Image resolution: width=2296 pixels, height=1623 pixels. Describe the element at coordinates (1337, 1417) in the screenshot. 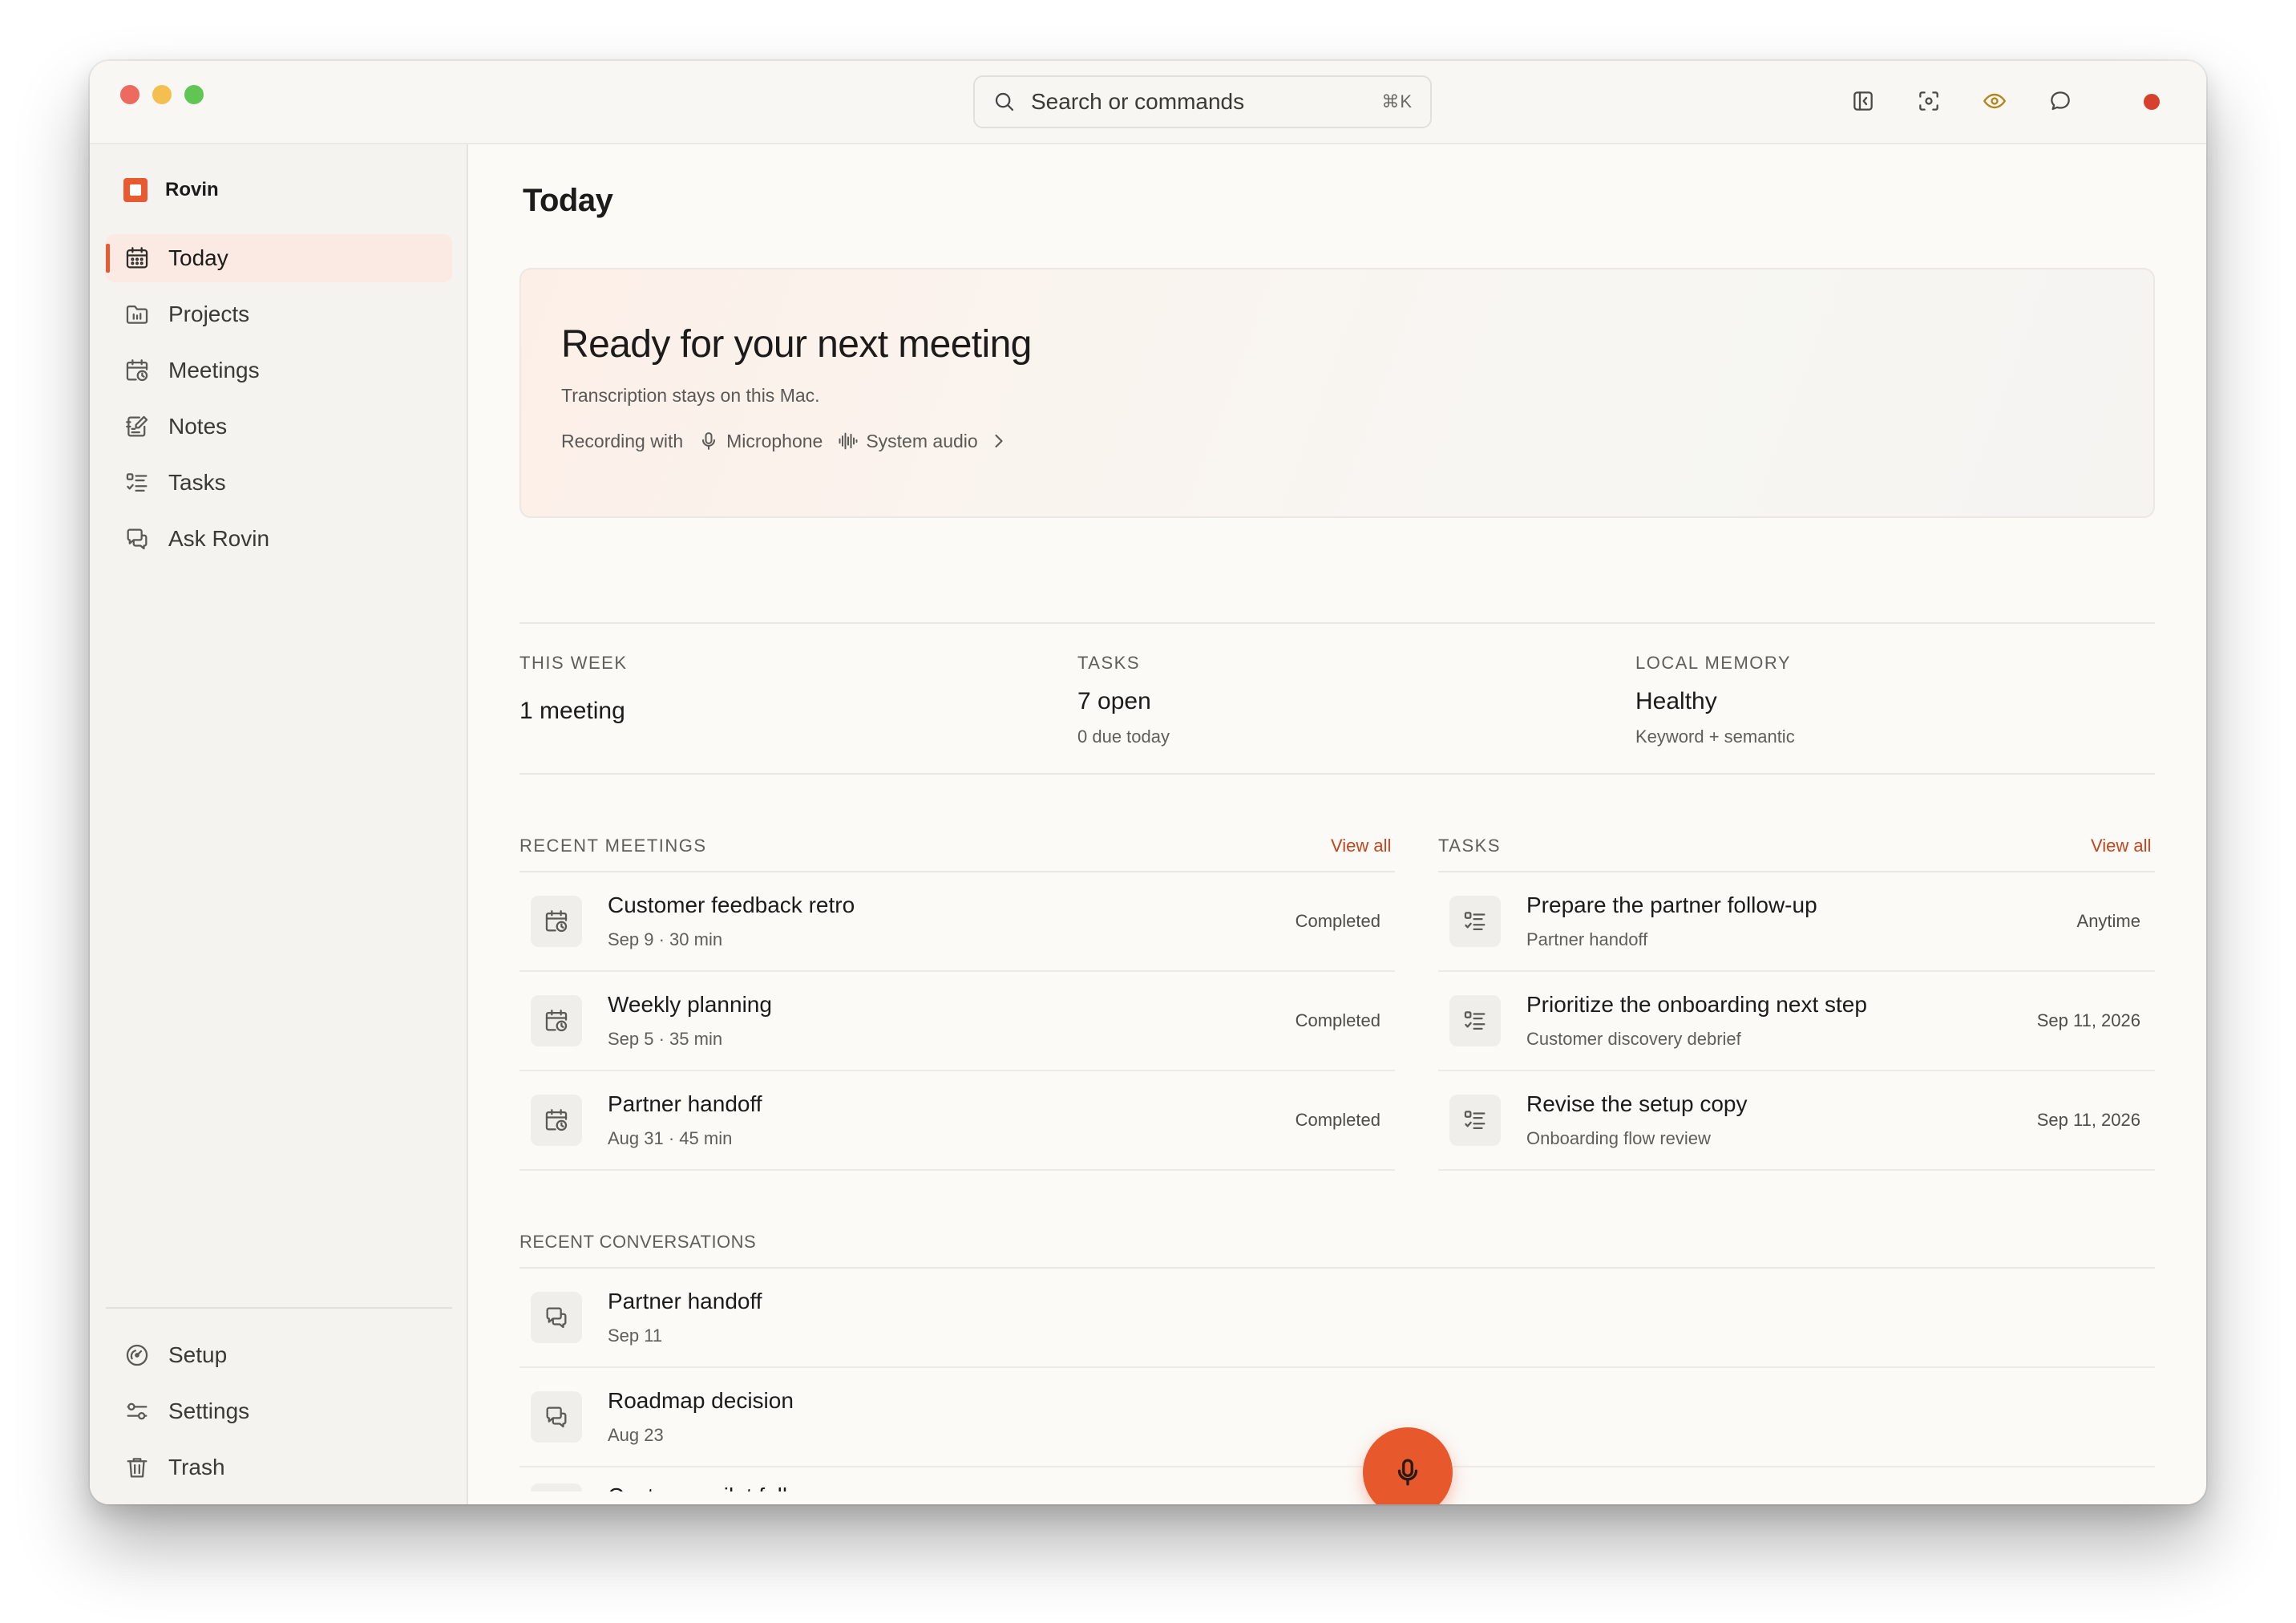

I see `conversation-row: Roadmap decision Aug 23` at that location.